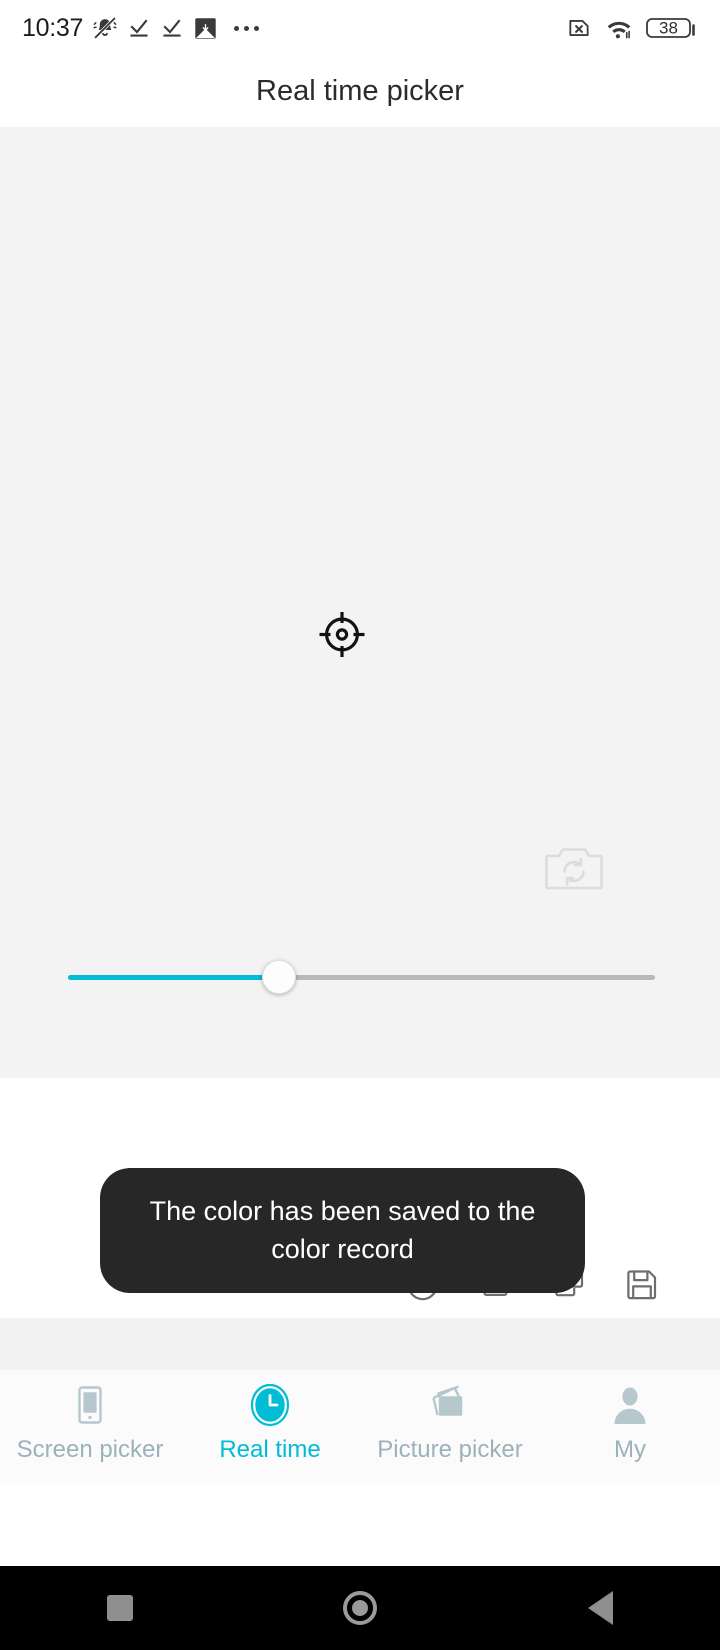  I want to click on nav-item-real-time: Real time, so click(270, 1423).